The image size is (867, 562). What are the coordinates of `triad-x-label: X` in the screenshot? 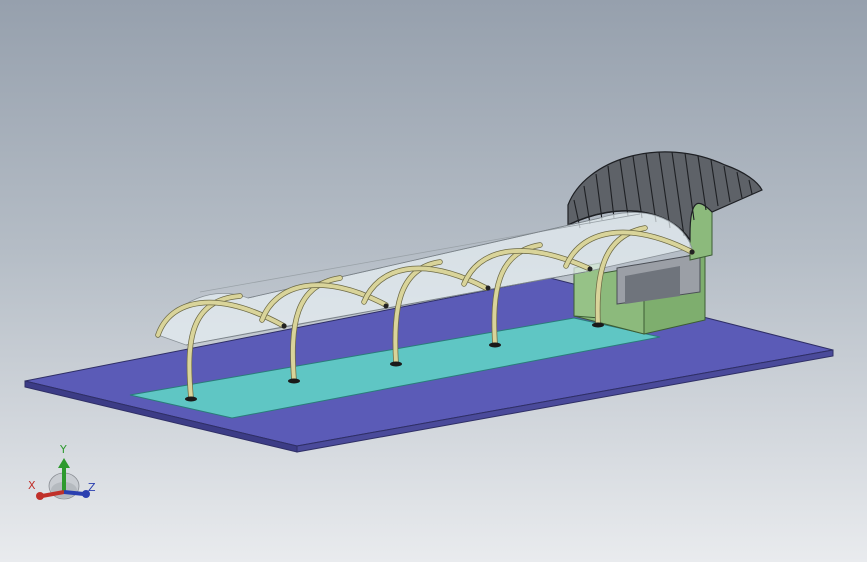 It's located at (32, 485).